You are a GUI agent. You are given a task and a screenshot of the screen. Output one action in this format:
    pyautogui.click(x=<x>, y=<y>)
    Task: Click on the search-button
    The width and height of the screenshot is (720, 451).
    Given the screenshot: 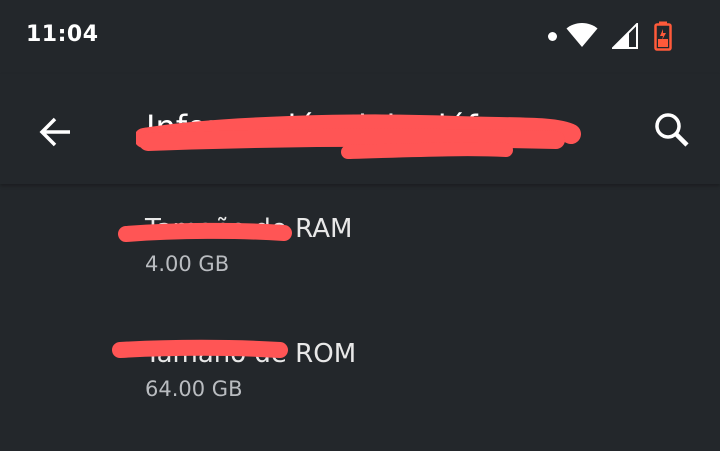 What is the action you would take?
    pyautogui.click(x=672, y=130)
    